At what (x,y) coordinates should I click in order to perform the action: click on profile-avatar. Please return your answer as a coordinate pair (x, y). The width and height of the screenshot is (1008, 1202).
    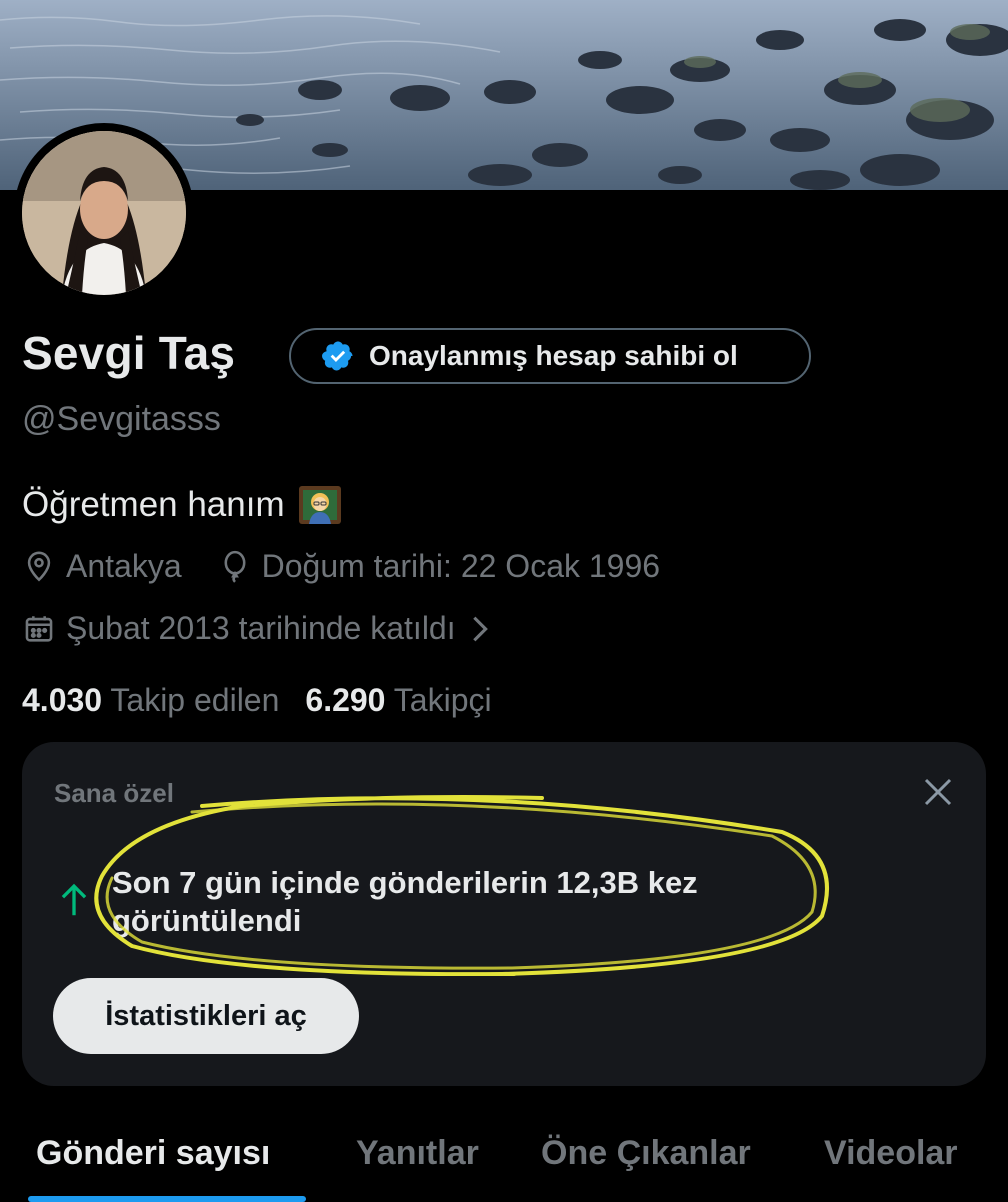
    Looking at the image, I should click on (104, 213).